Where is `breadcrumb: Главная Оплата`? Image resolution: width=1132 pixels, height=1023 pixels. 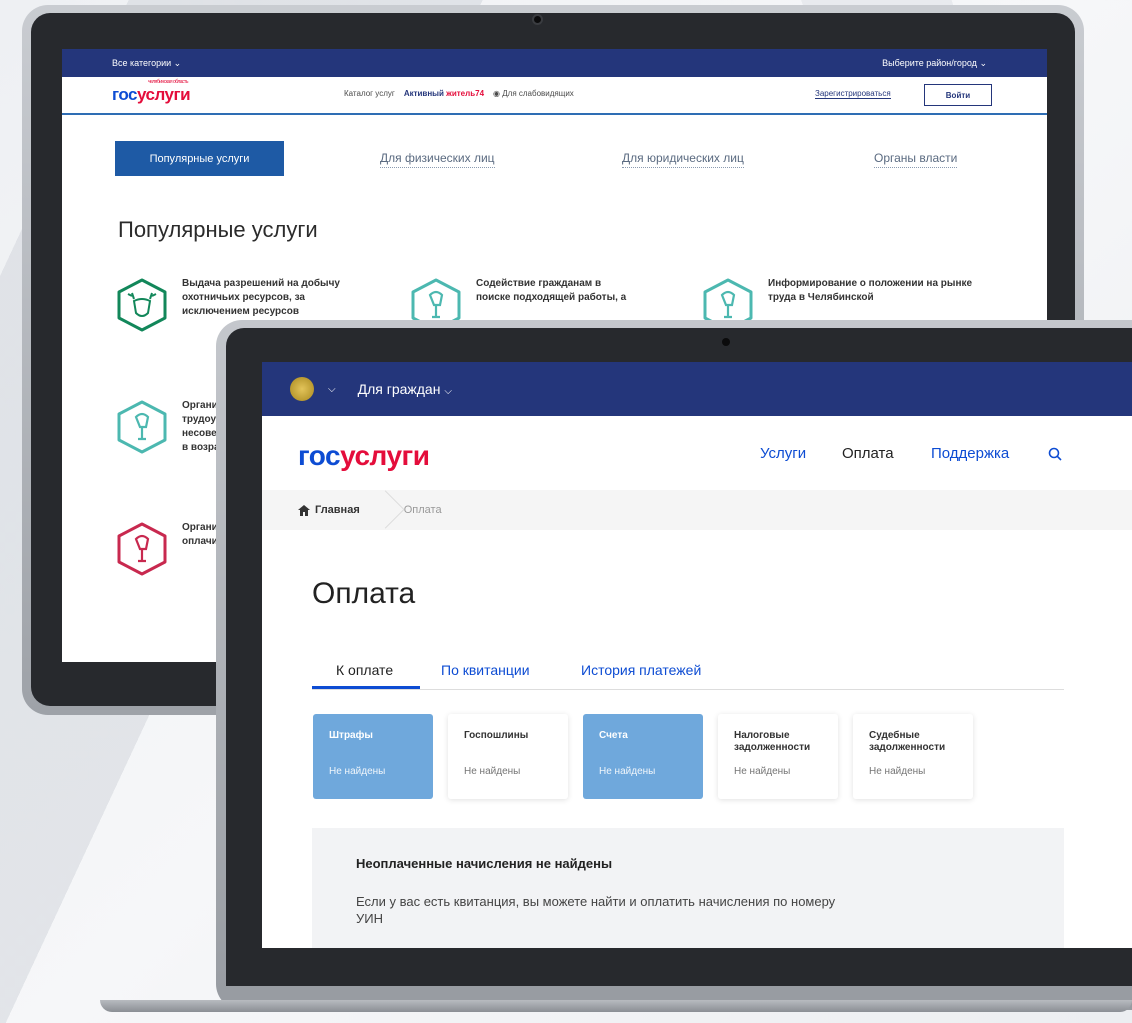
breadcrumb: Главная Оплата is located at coordinates (697, 510).